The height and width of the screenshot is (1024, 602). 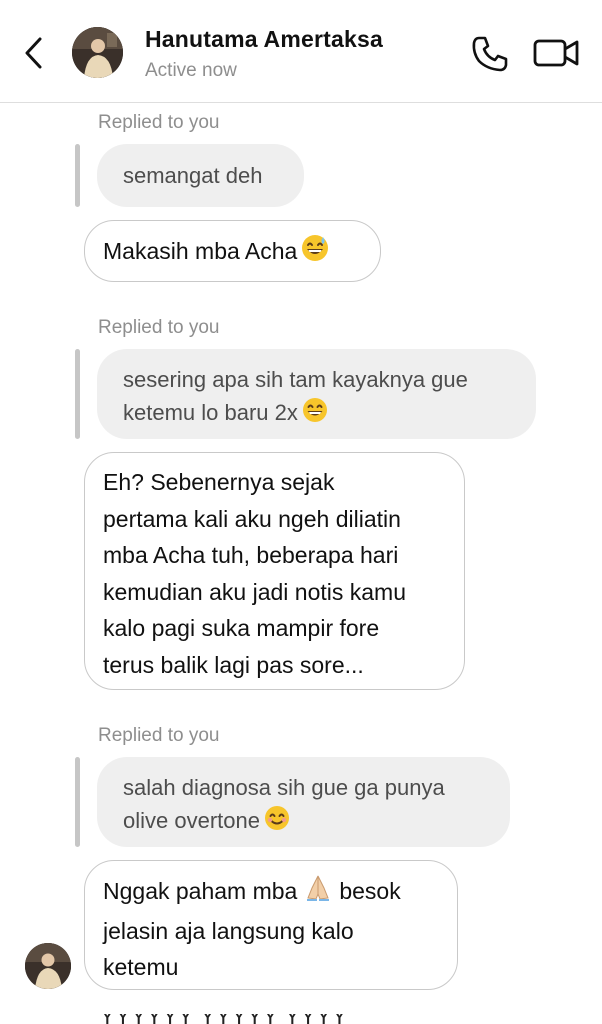 What do you see at coordinates (490, 54) in the screenshot?
I see `phone-icon` at bounding box center [490, 54].